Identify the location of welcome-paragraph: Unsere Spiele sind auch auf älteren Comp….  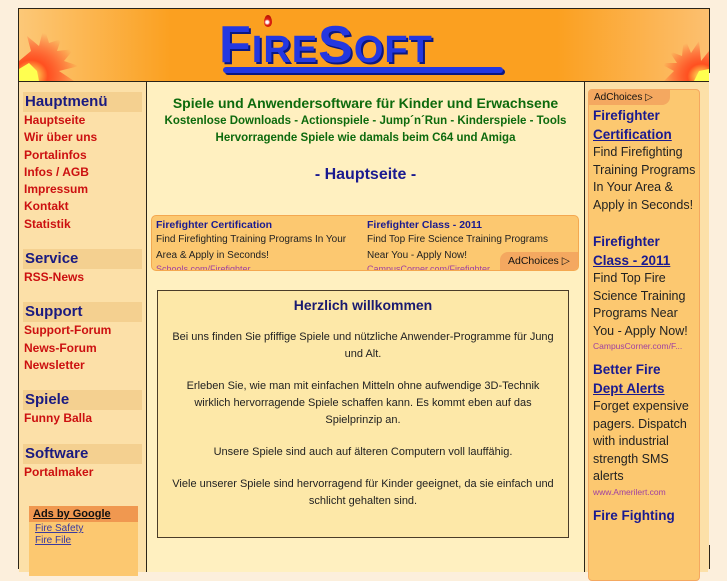
(363, 452).